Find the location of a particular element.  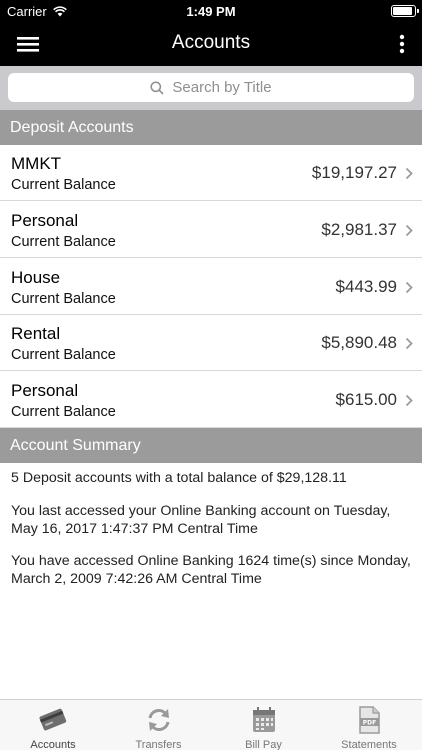

search-icon is located at coordinates (157, 87).